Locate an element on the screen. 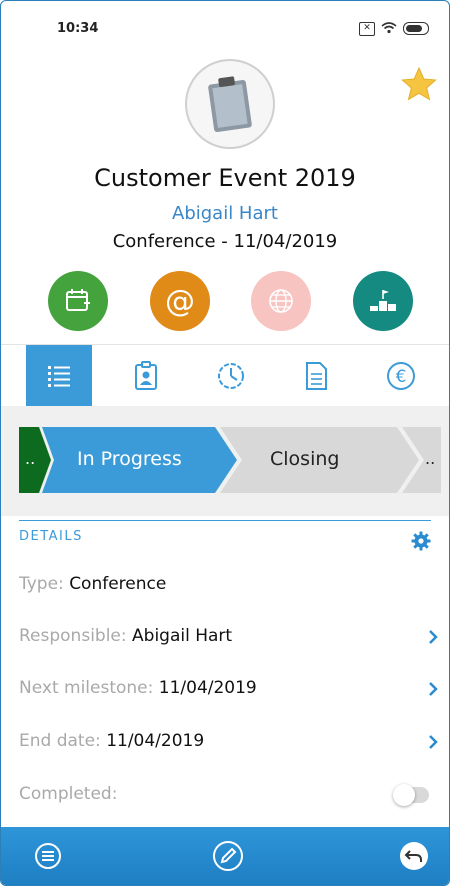 The image size is (450, 886). wifi-icon is located at coordinates (389, 28).